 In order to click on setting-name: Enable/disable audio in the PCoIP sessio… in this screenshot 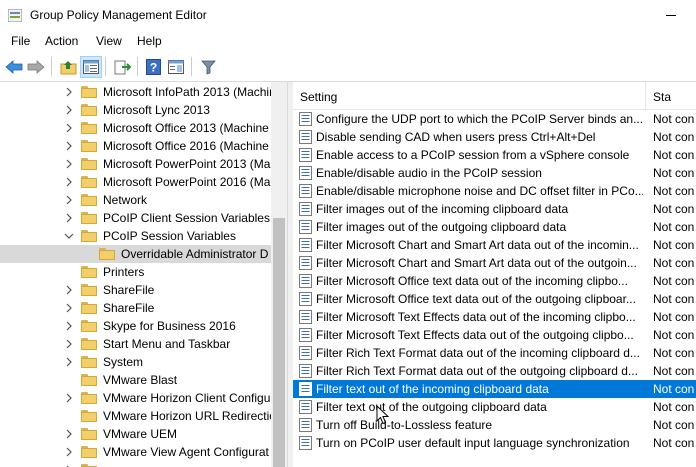, I will do `click(429, 173)`.